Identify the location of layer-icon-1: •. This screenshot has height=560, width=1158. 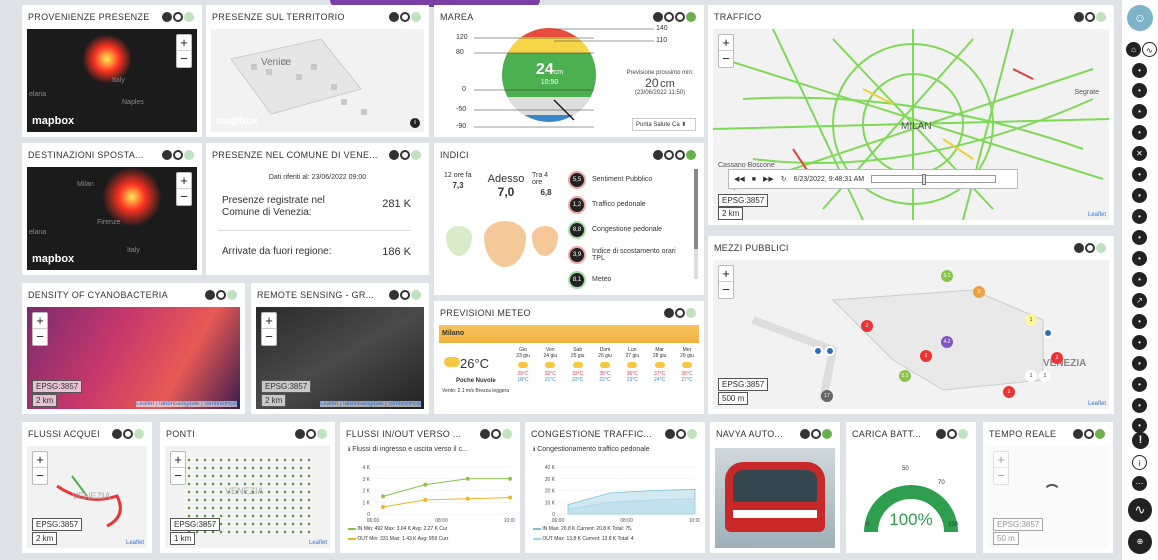
(1139, 70).